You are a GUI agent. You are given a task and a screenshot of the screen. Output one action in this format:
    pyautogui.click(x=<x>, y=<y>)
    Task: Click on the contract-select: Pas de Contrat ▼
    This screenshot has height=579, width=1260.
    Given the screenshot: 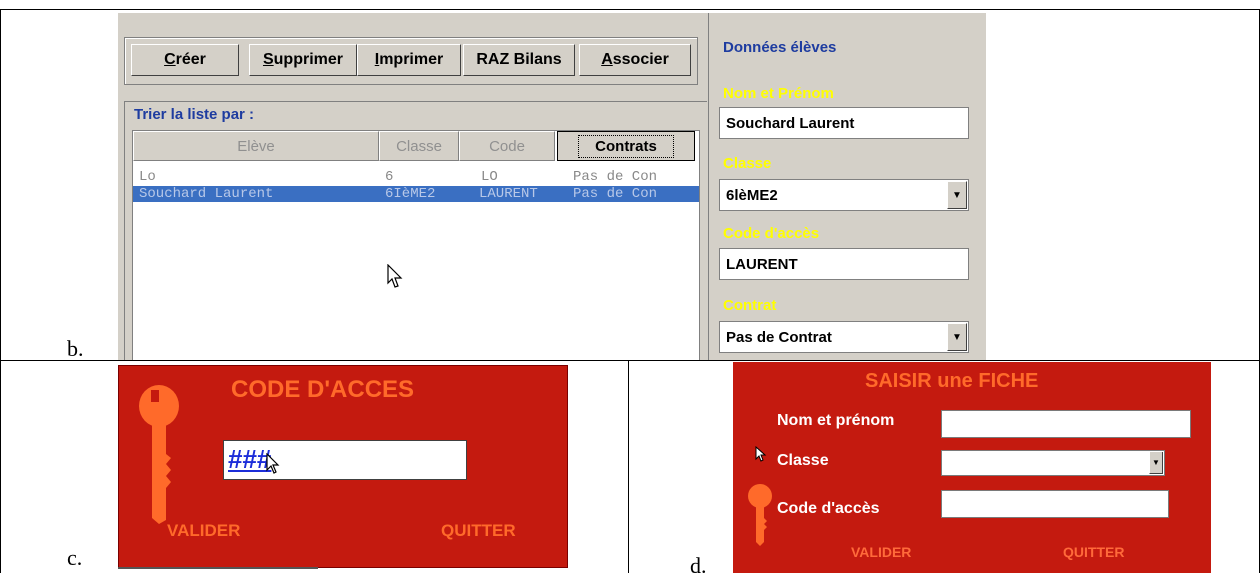 What is the action you would take?
    pyautogui.click(x=844, y=337)
    